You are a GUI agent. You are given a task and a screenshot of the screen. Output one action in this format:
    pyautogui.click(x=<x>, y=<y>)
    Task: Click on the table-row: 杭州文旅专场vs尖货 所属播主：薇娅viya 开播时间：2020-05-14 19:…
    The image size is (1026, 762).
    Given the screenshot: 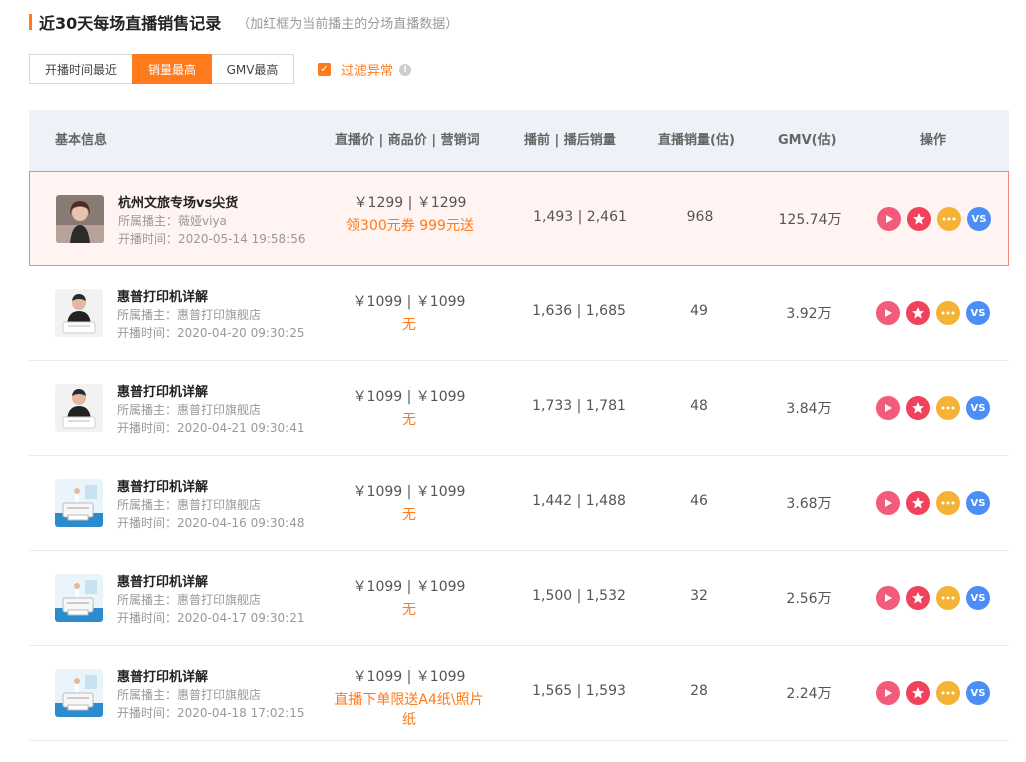 What is the action you would take?
    pyautogui.click(x=519, y=218)
    